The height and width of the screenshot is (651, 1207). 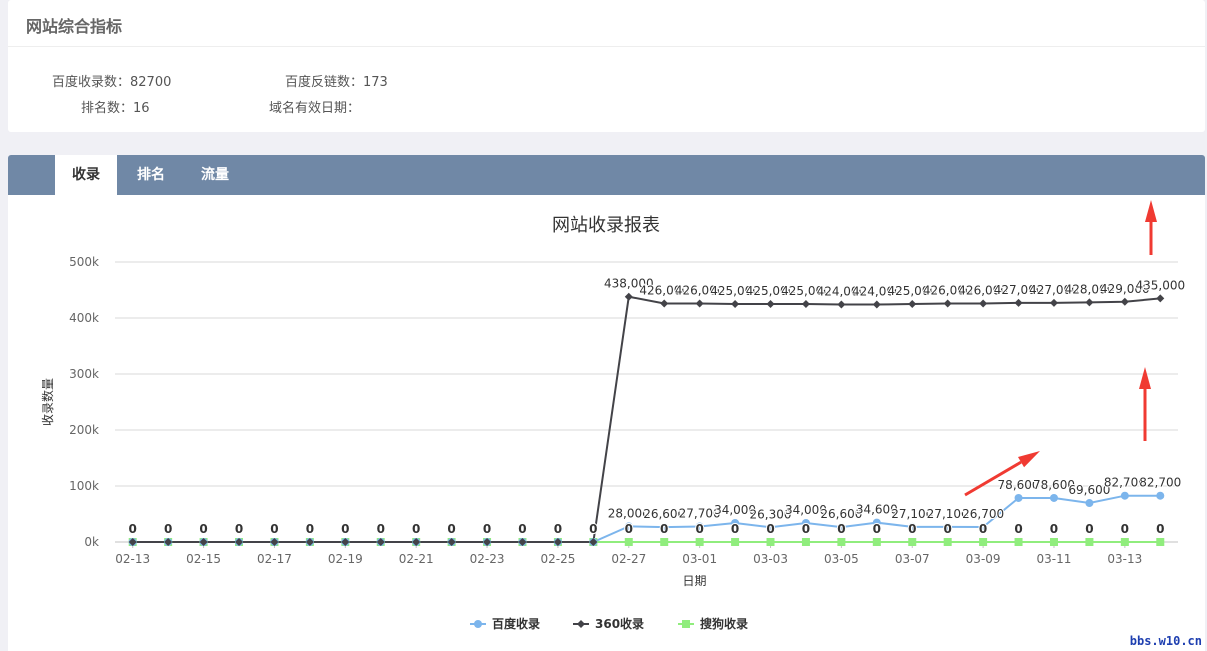 I want to click on y-tick-label: 500k, so click(x=84, y=262).